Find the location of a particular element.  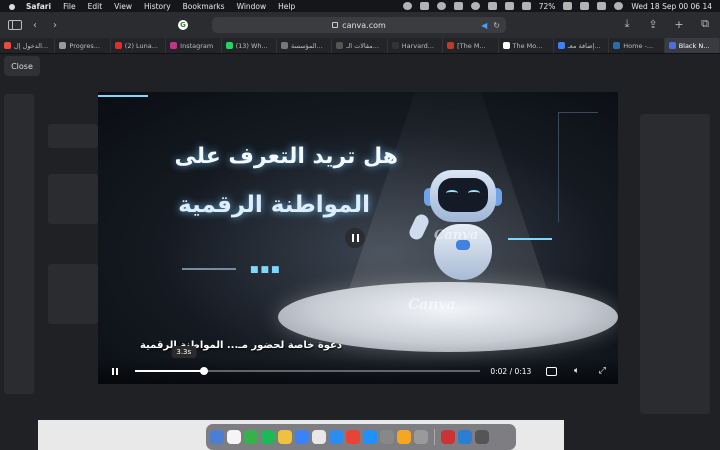

menu-view: View is located at coordinates (123, 6).